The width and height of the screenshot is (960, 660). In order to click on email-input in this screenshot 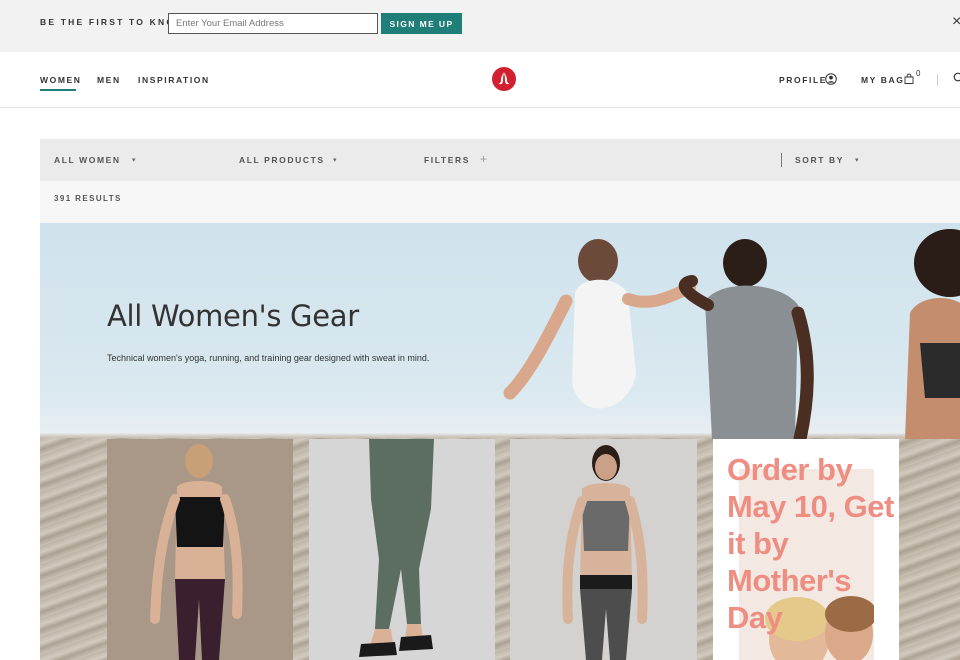, I will do `click(273, 23)`.